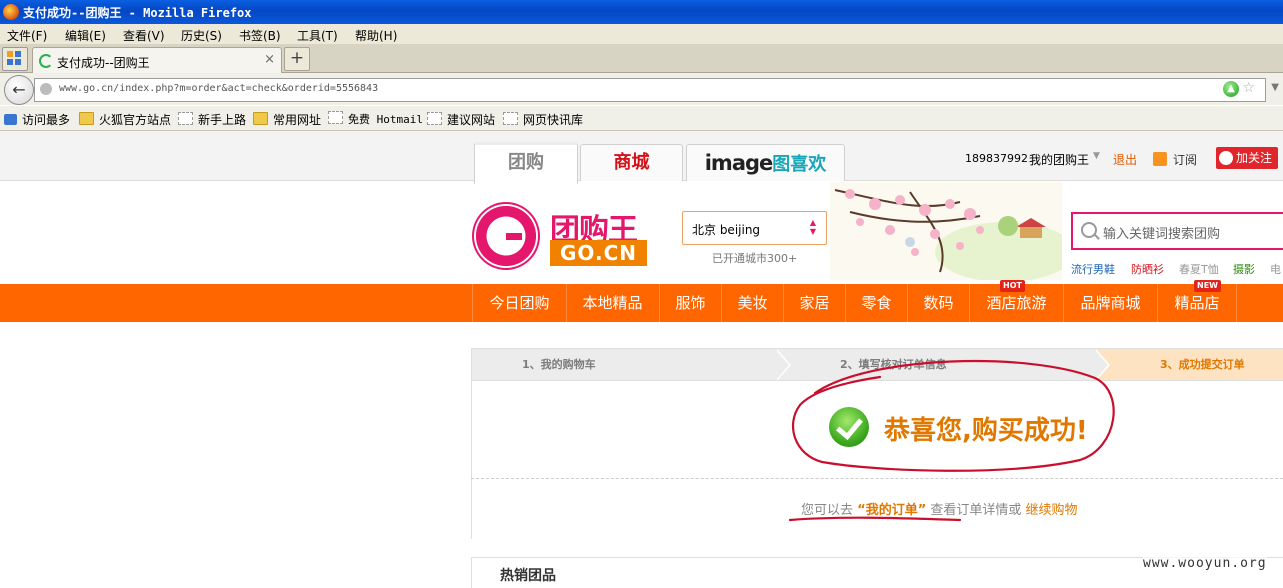 The width and height of the screenshot is (1283, 588). What do you see at coordinates (11, 12) in the screenshot?
I see `firefox-icon` at bounding box center [11, 12].